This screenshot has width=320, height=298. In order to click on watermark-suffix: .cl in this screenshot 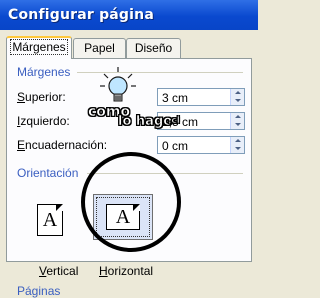, I will do `click(174, 121)`.